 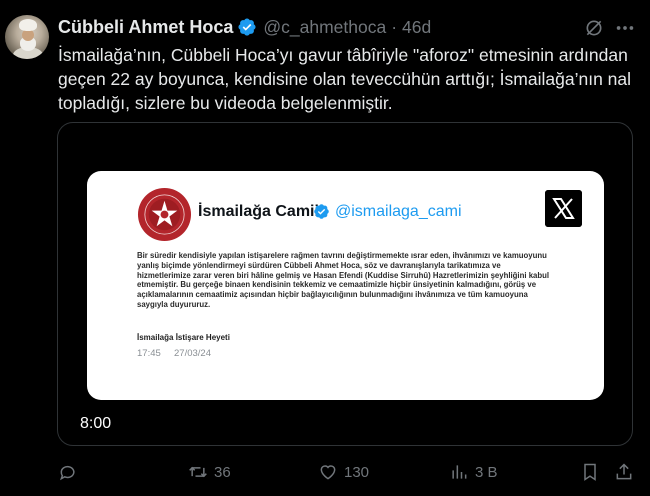 What do you see at coordinates (324, 27) in the screenshot?
I see `author-handle: @c_ahmethoca` at bounding box center [324, 27].